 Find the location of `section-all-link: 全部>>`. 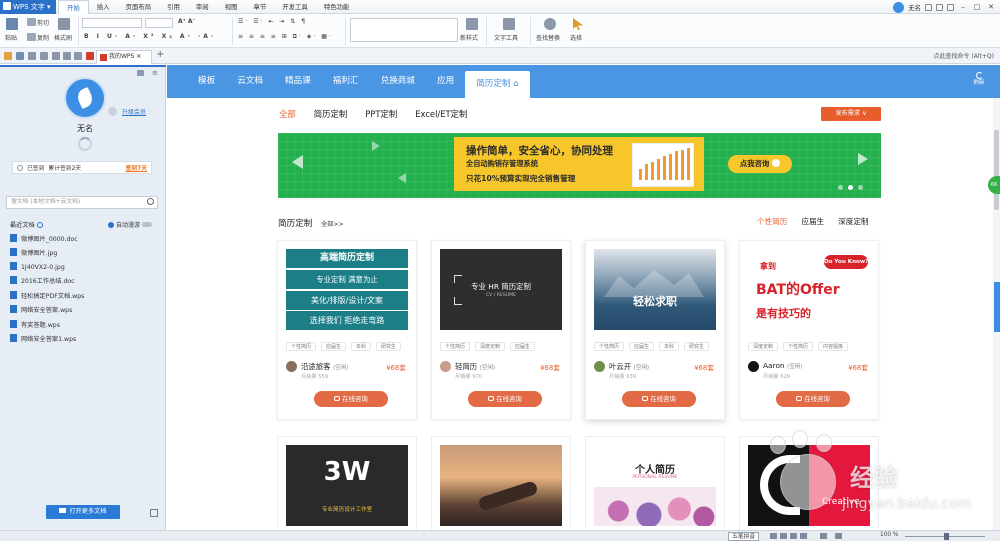

section-all-link: 全部>> is located at coordinates (332, 223).